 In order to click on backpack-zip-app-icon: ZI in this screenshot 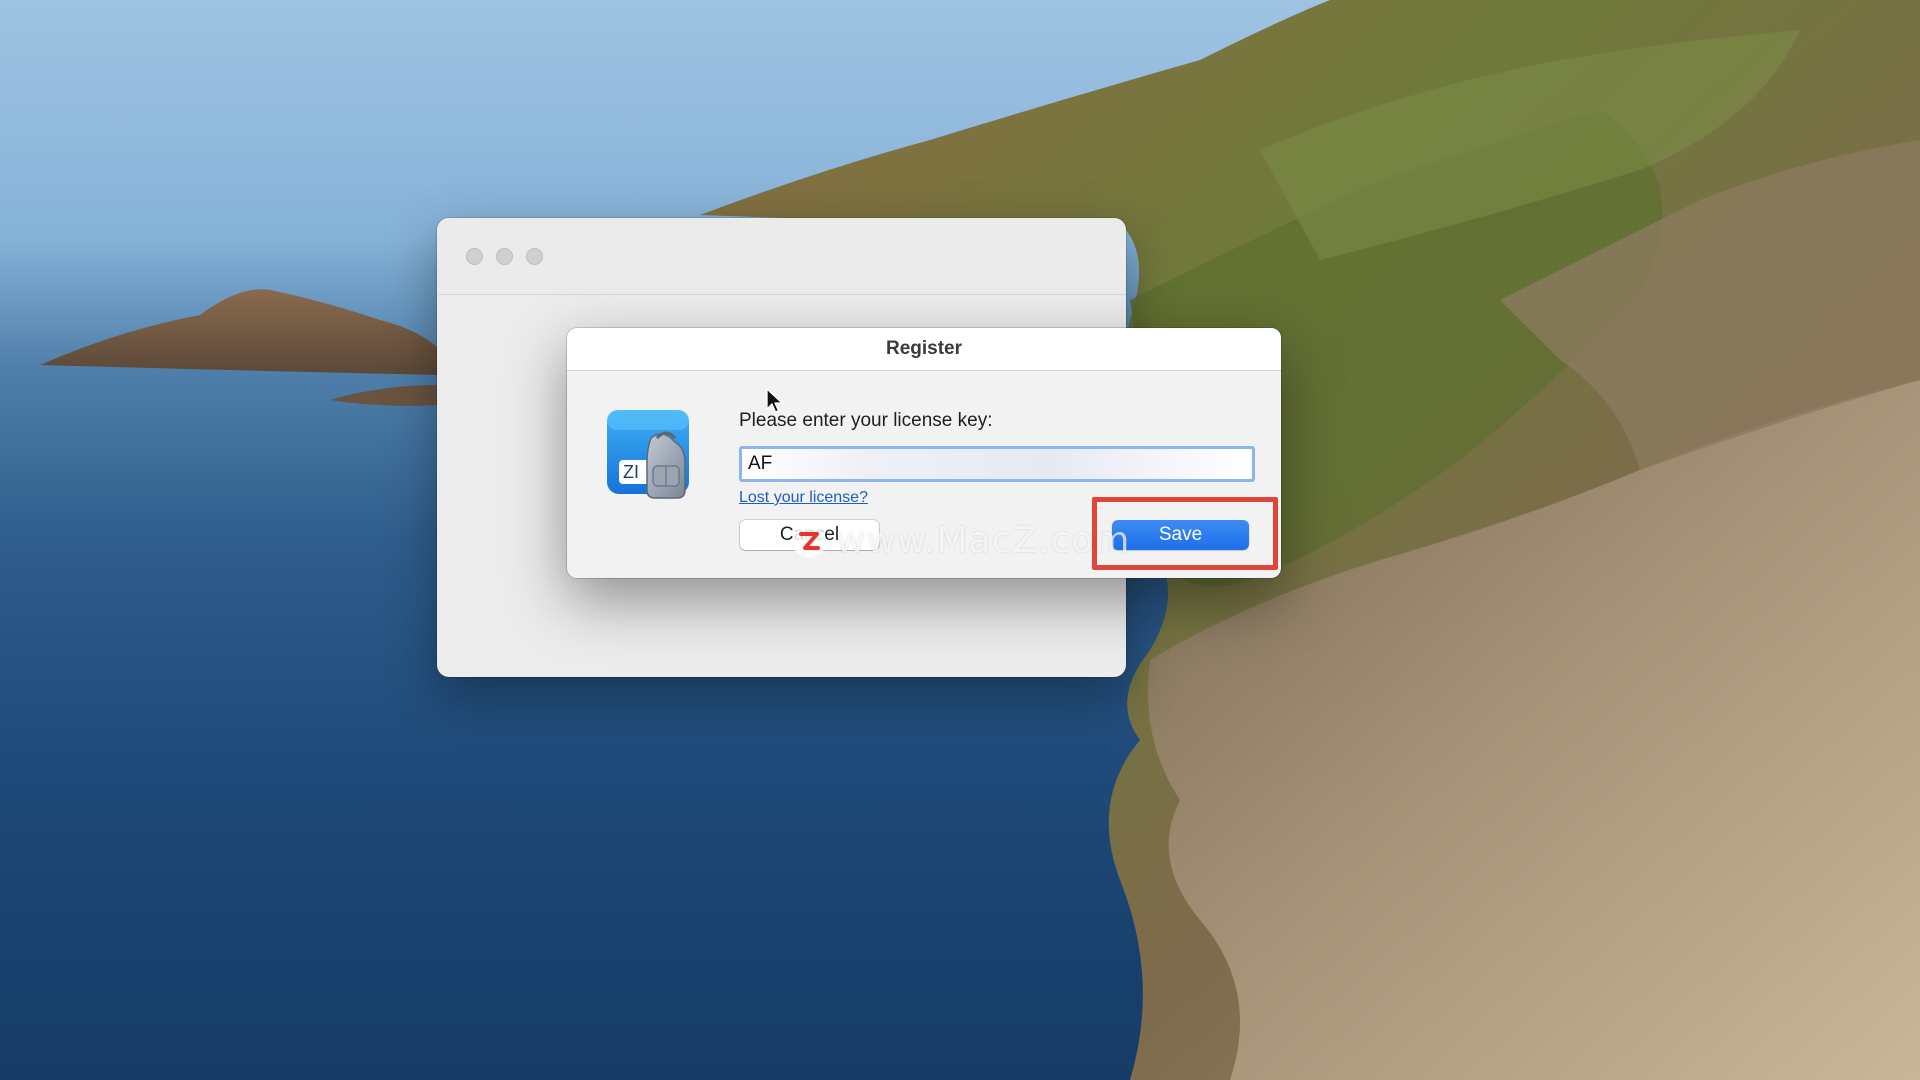, I will do `click(651, 454)`.